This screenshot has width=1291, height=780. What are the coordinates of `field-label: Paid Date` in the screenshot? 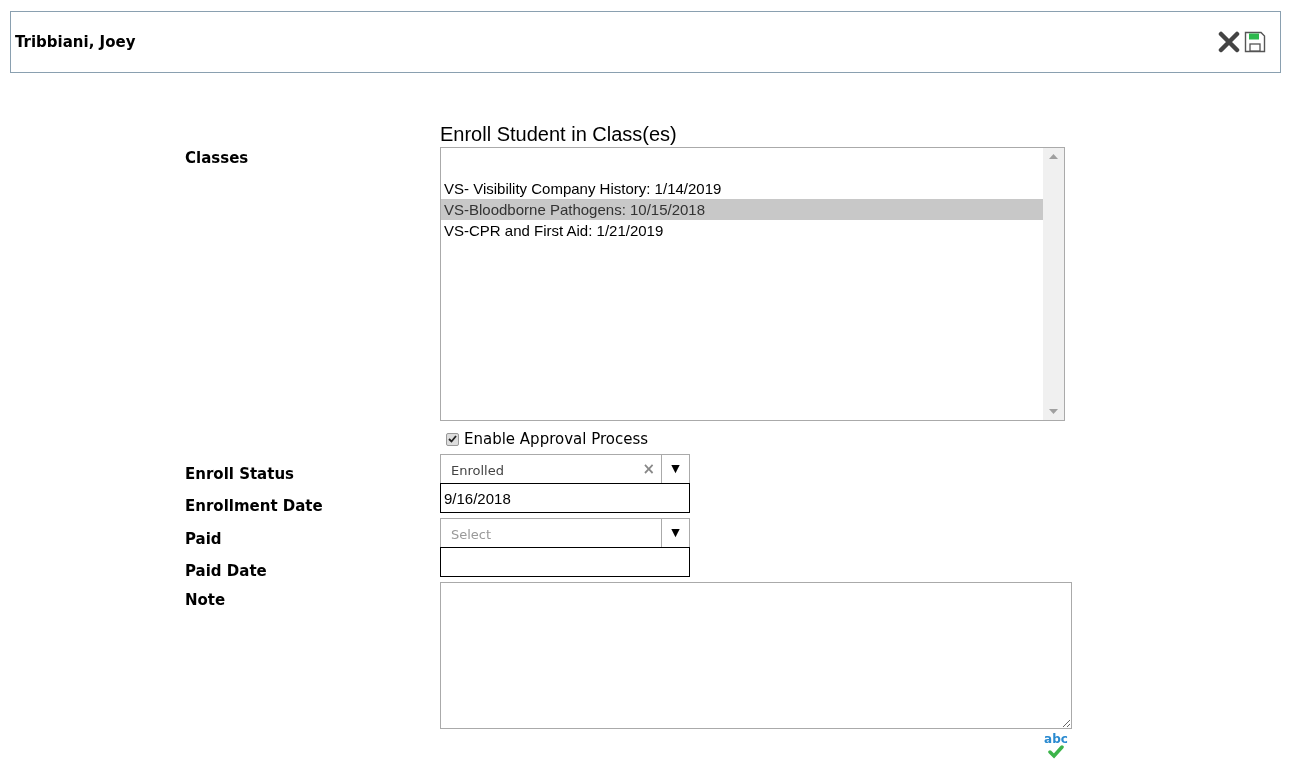 It's located at (226, 571).